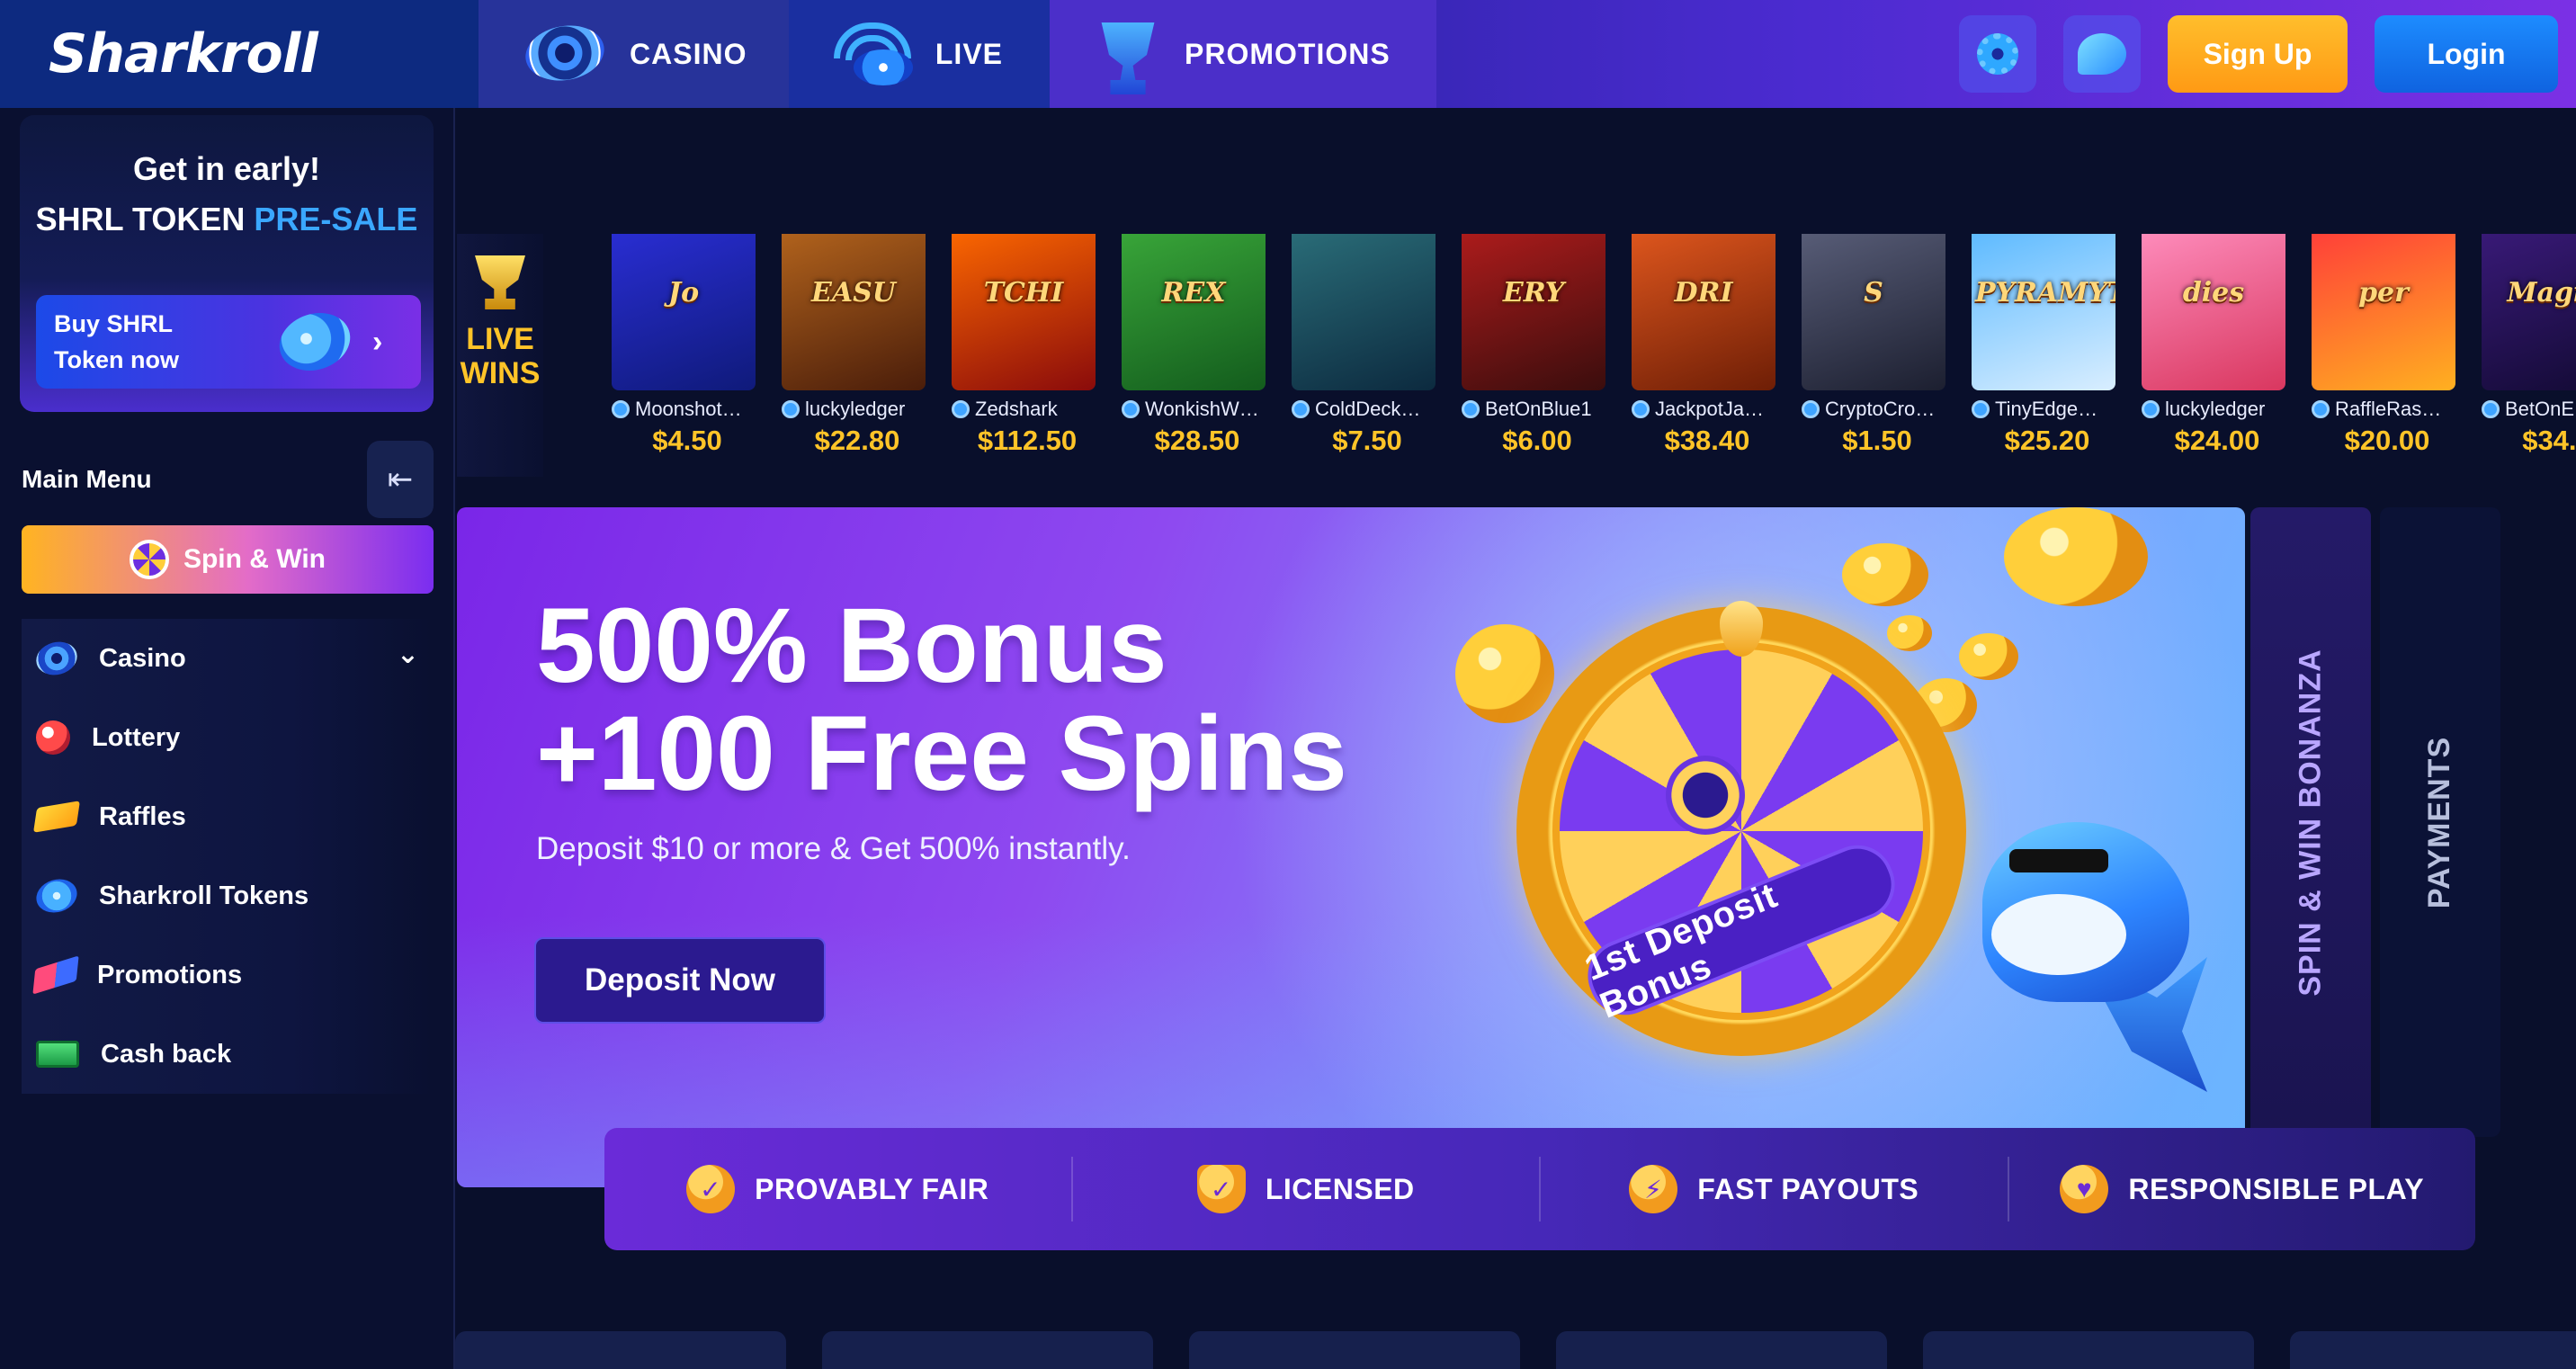 Image resolution: width=2576 pixels, height=1369 pixels. Describe the element at coordinates (1194, 312) in the screenshot. I see `game-thumbnail: REX` at that location.